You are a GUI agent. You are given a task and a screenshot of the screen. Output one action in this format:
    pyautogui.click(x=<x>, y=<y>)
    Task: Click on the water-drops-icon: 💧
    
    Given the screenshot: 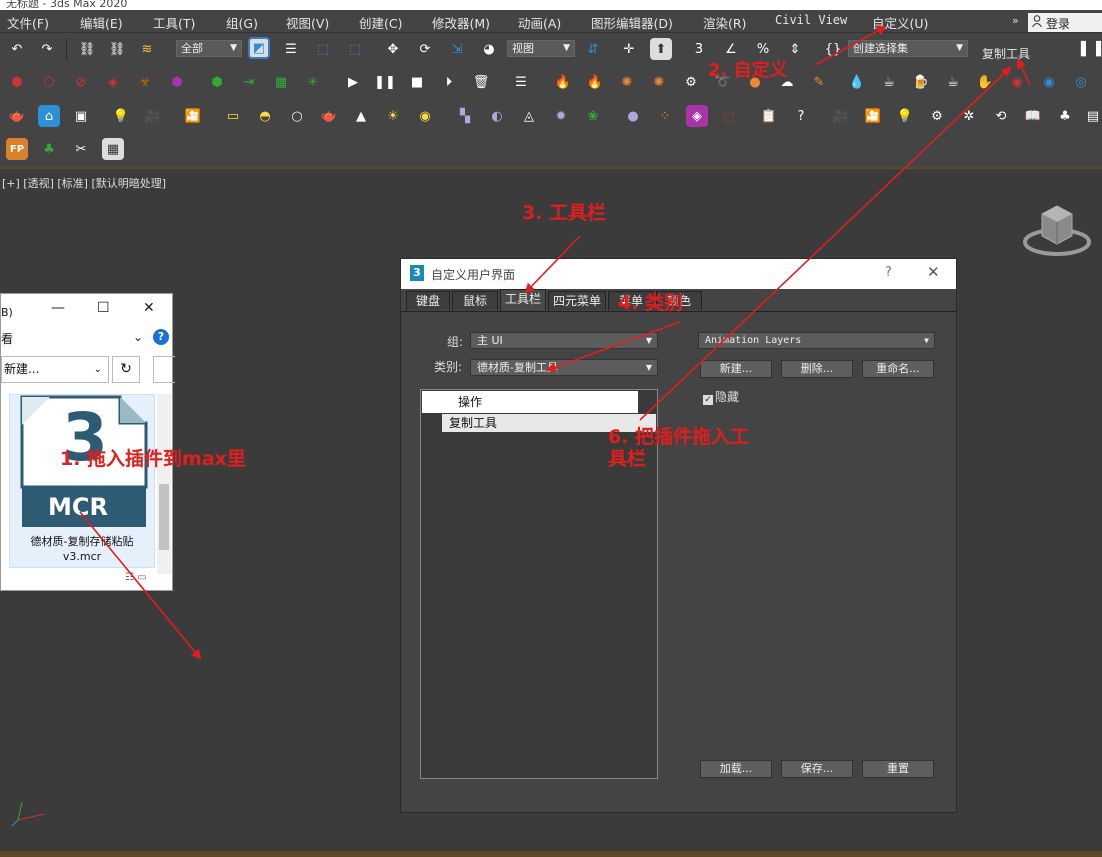 What is the action you would take?
    pyautogui.click(x=857, y=82)
    